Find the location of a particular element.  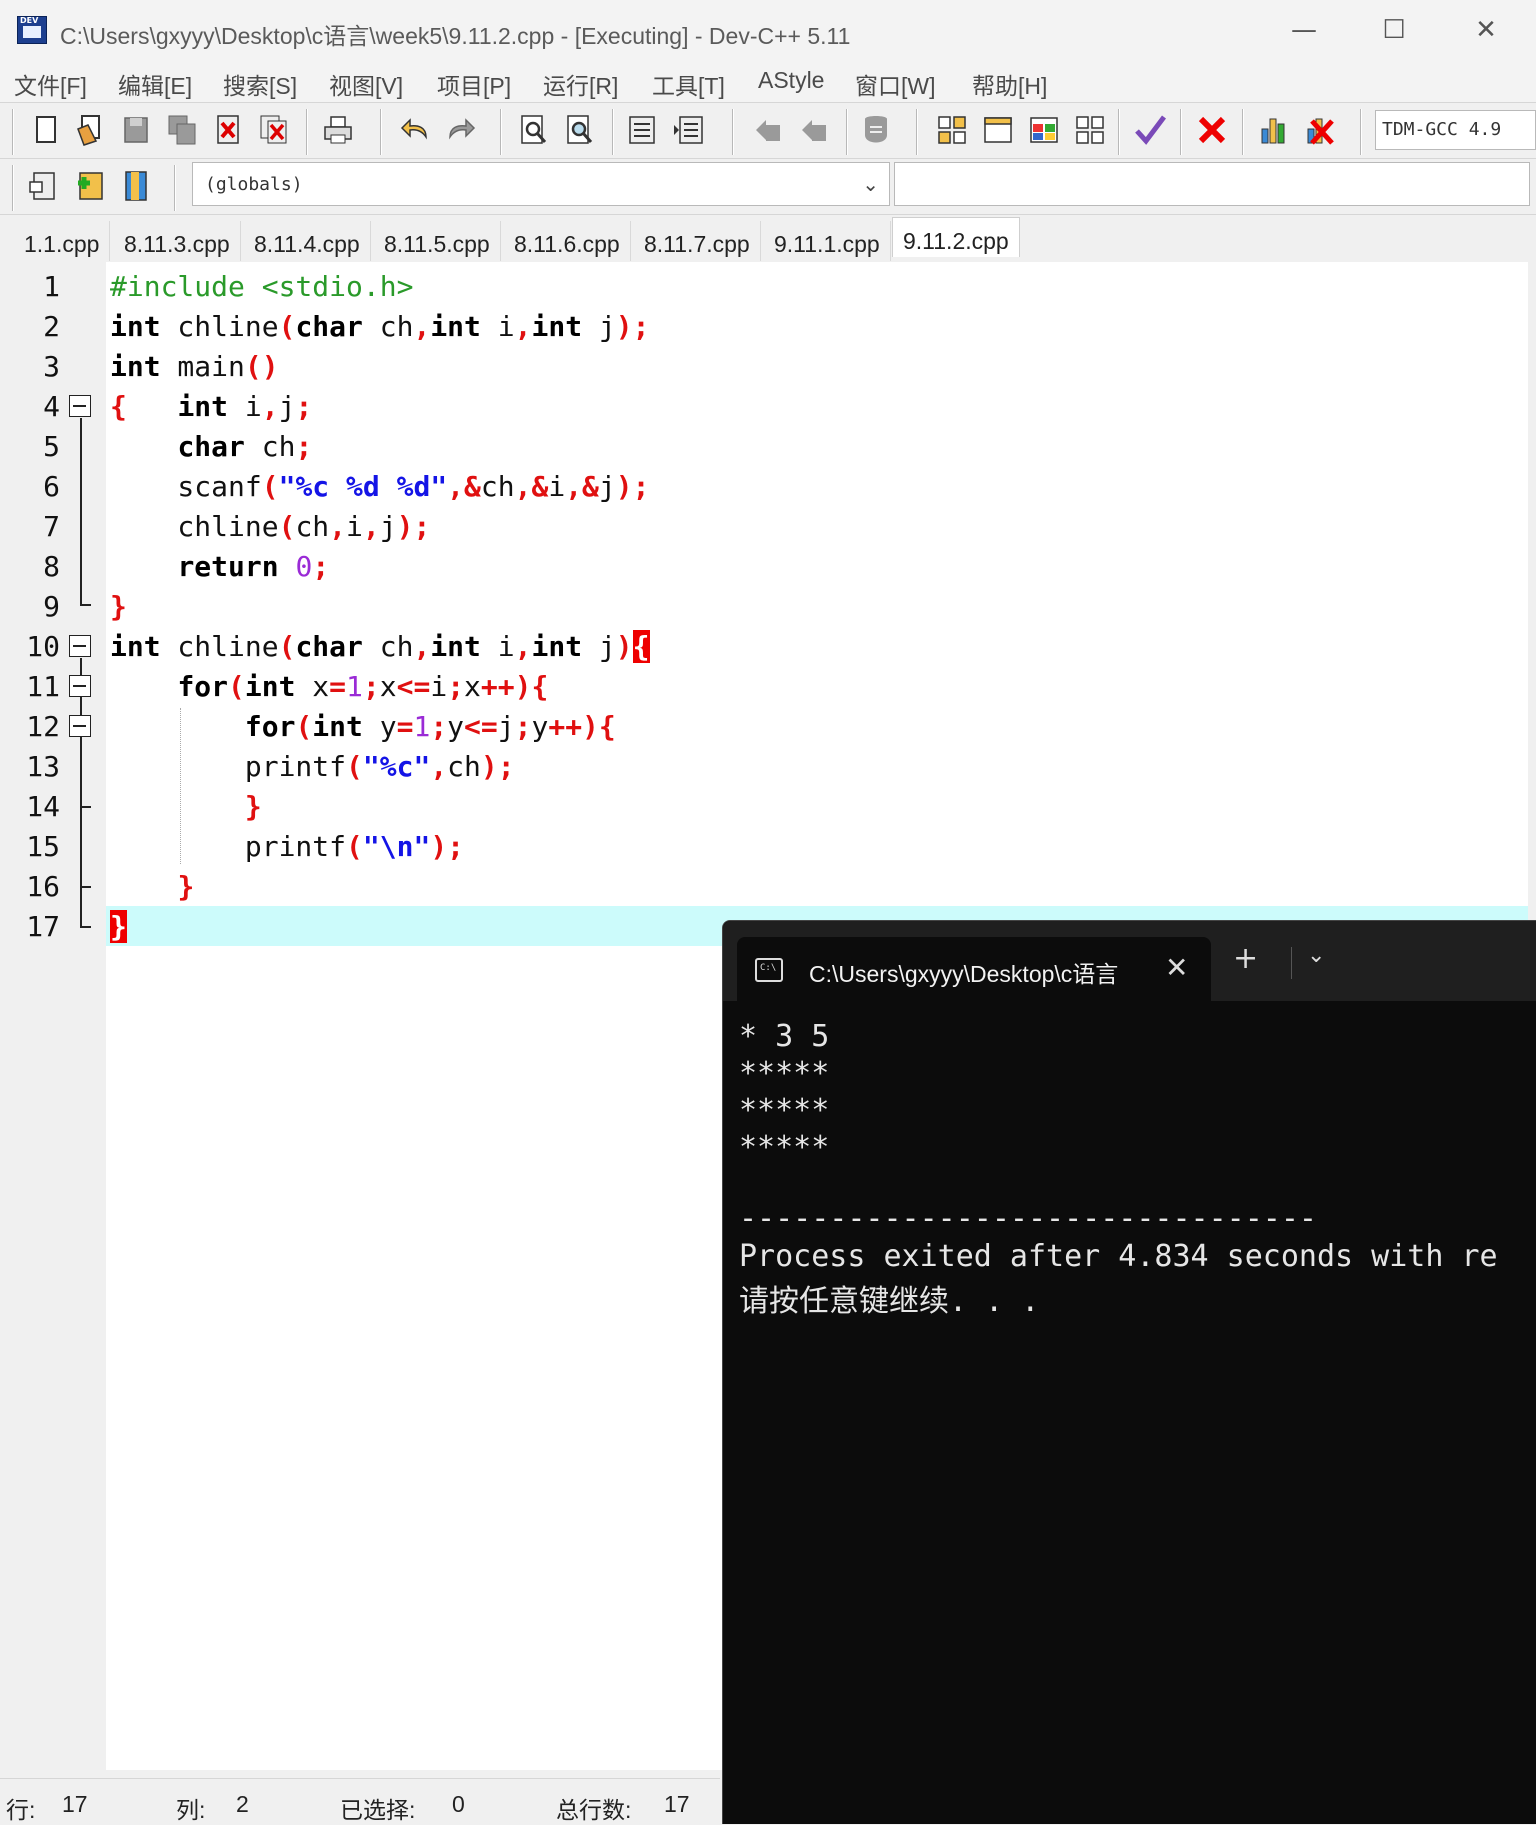

redo-icon is located at coordinates (460, 130).